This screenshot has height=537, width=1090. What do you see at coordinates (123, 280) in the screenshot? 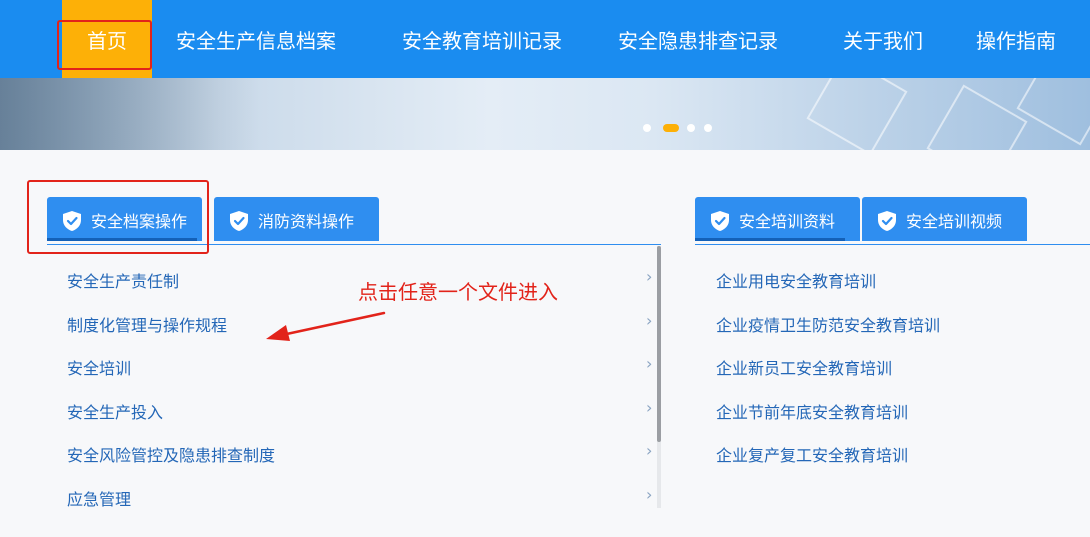
I see `list-item-responsibility: 安全生产责任制` at bounding box center [123, 280].